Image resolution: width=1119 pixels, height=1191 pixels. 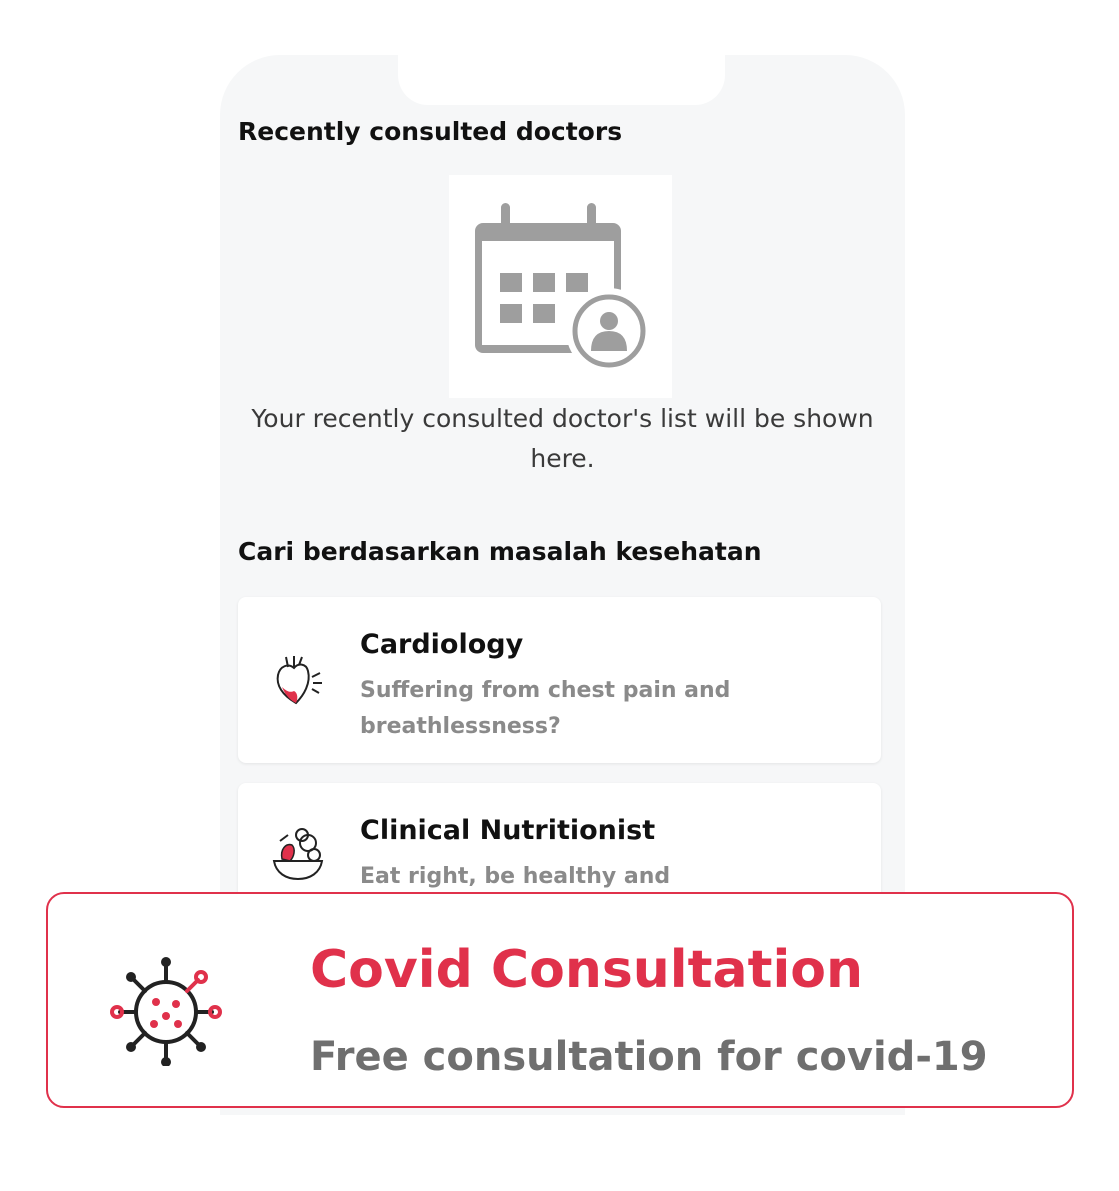 I want to click on recent-doctors-title: Recently consulted doctors, so click(x=430, y=131).